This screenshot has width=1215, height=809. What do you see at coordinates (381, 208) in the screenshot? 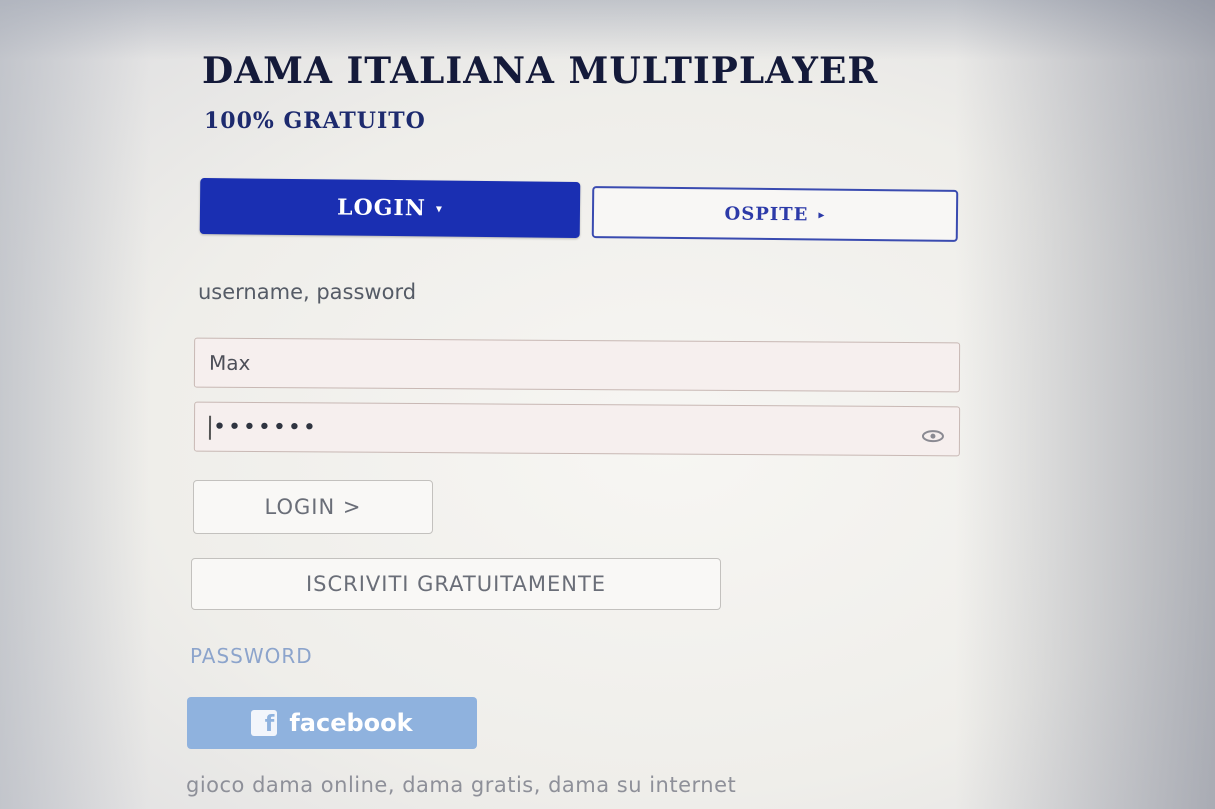
I see `tab-login-label: LOGIN` at bounding box center [381, 208].